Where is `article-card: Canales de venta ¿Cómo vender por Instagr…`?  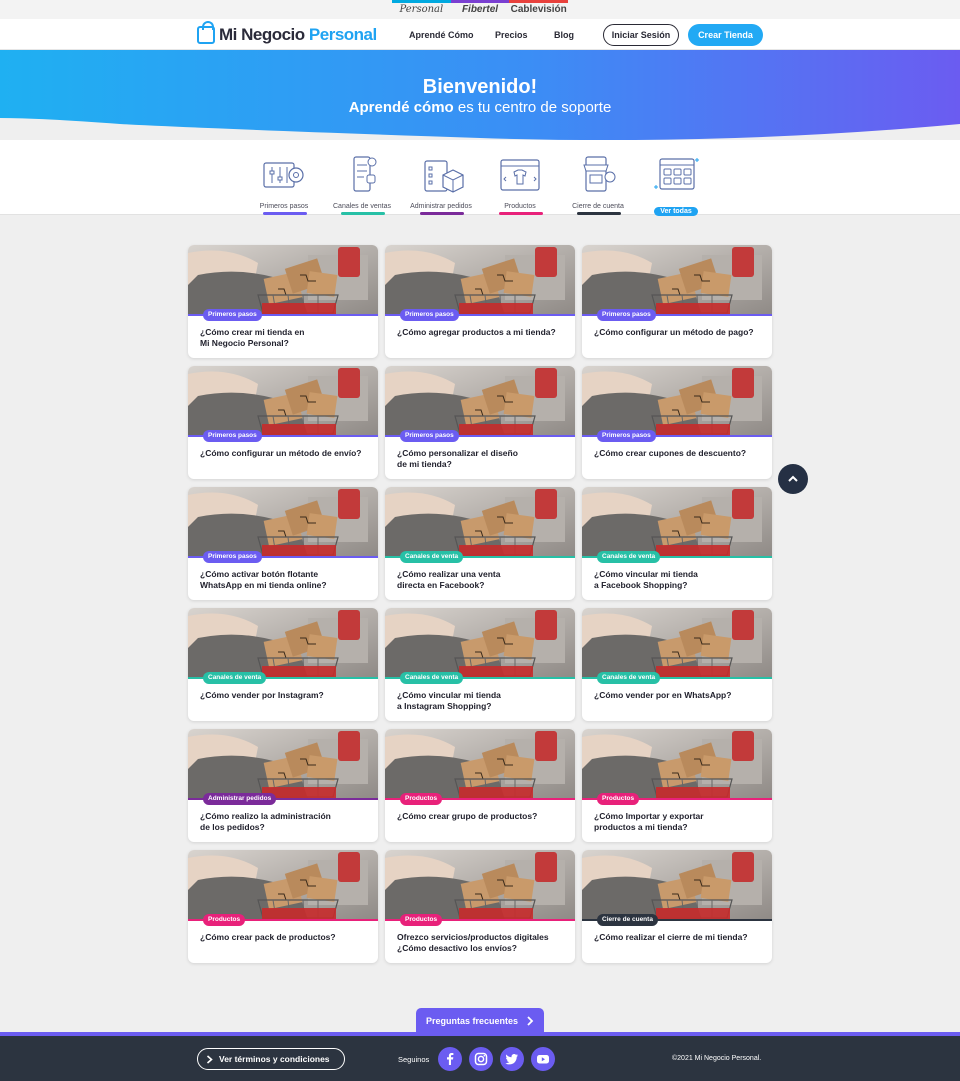
article-card: Canales de venta ¿Cómo vender por Instagr… is located at coordinates (283, 664).